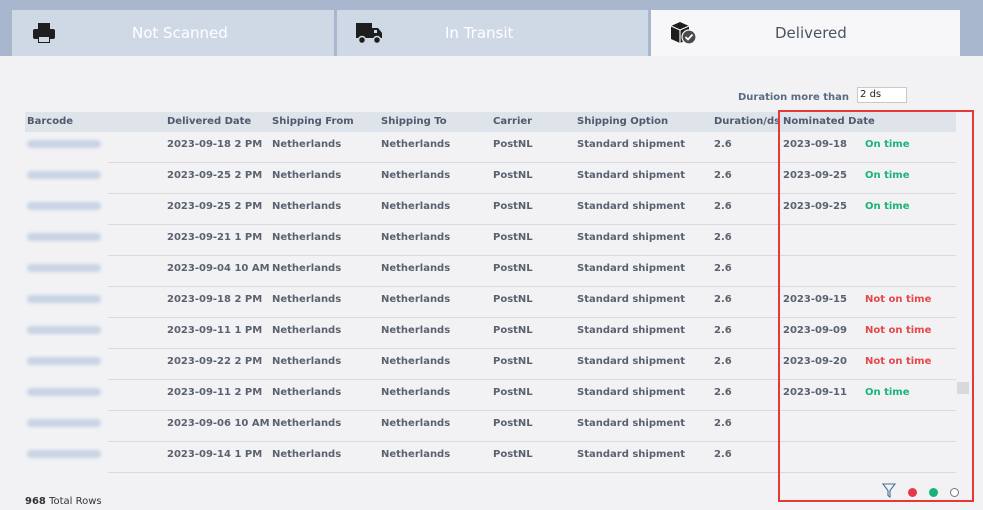 Image resolution: width=983 pixels, height=510 pixels. What do you see at coordinates (889, 492) in the screenshot?
I see `filter-icon` at bounding box center [889, 492].